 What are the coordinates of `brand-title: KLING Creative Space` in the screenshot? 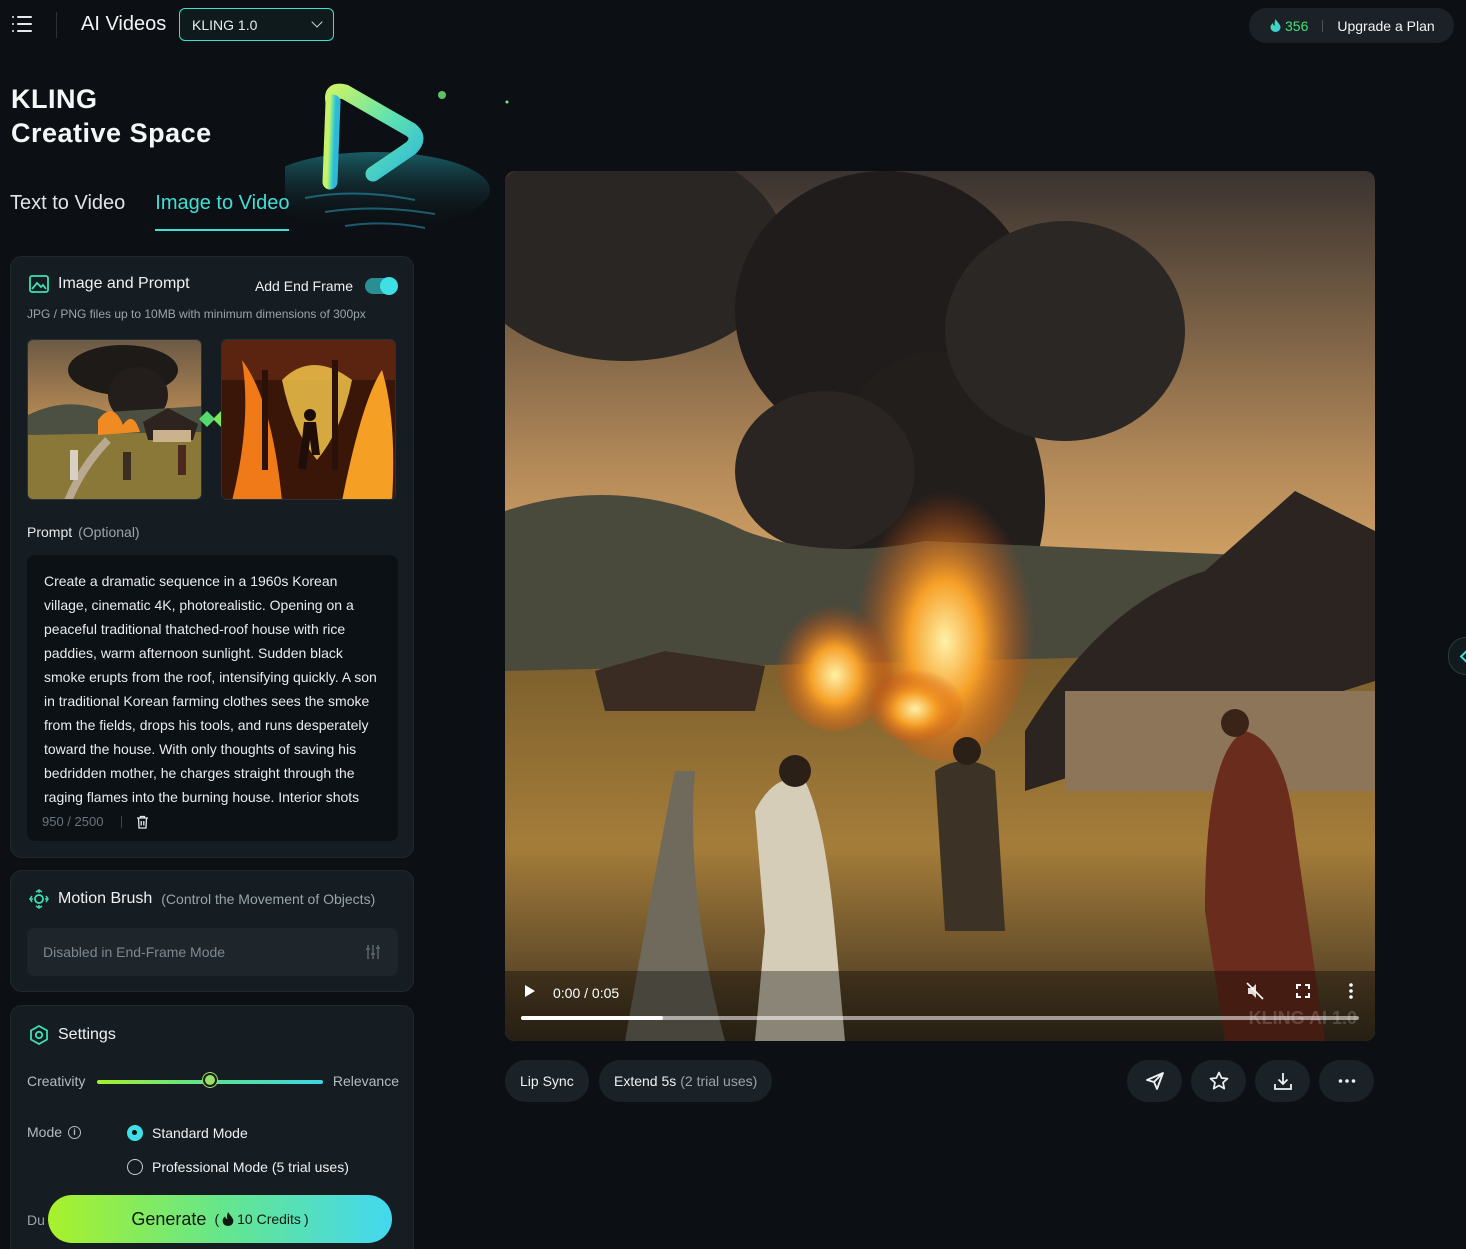 It's located at (111, 116).